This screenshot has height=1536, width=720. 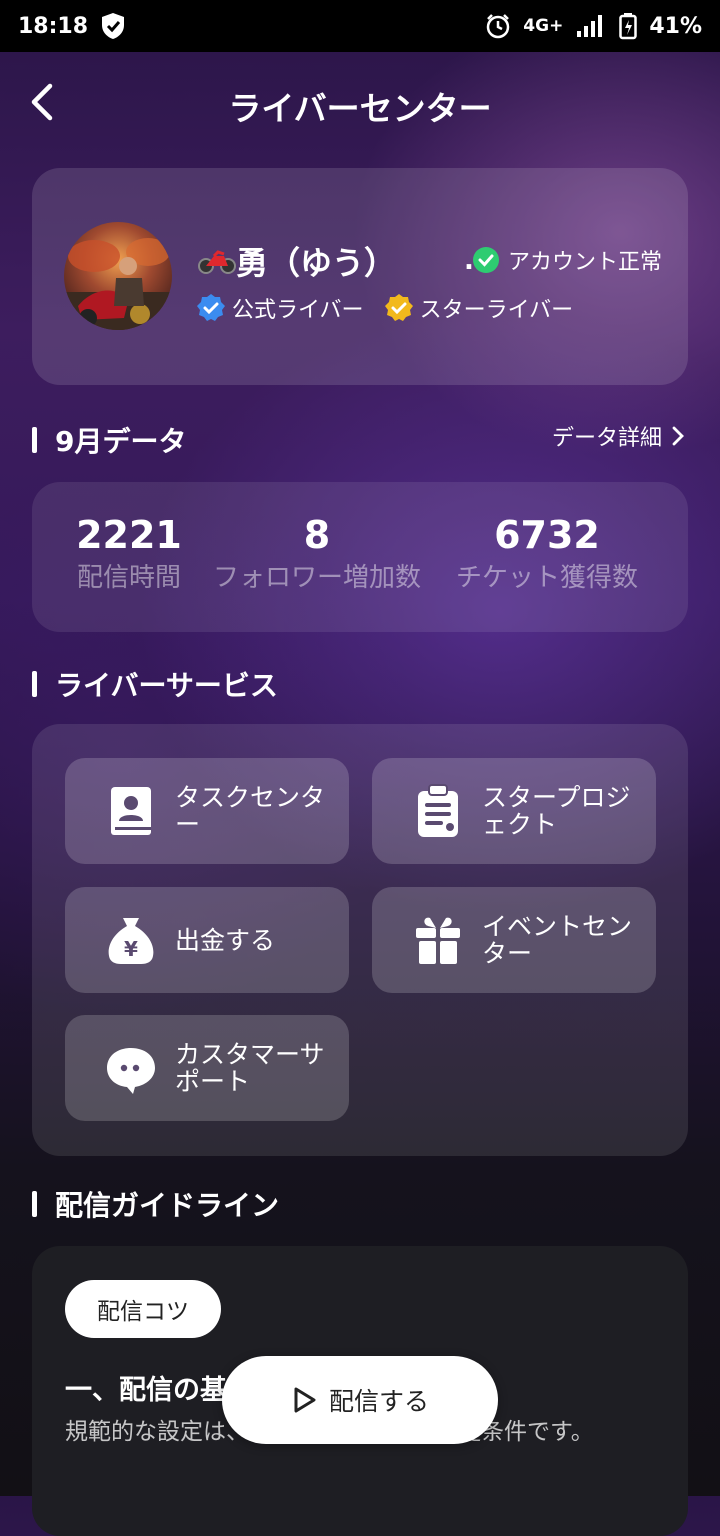 I want to click on service-label: 出金する, so click(x=225, y=940).